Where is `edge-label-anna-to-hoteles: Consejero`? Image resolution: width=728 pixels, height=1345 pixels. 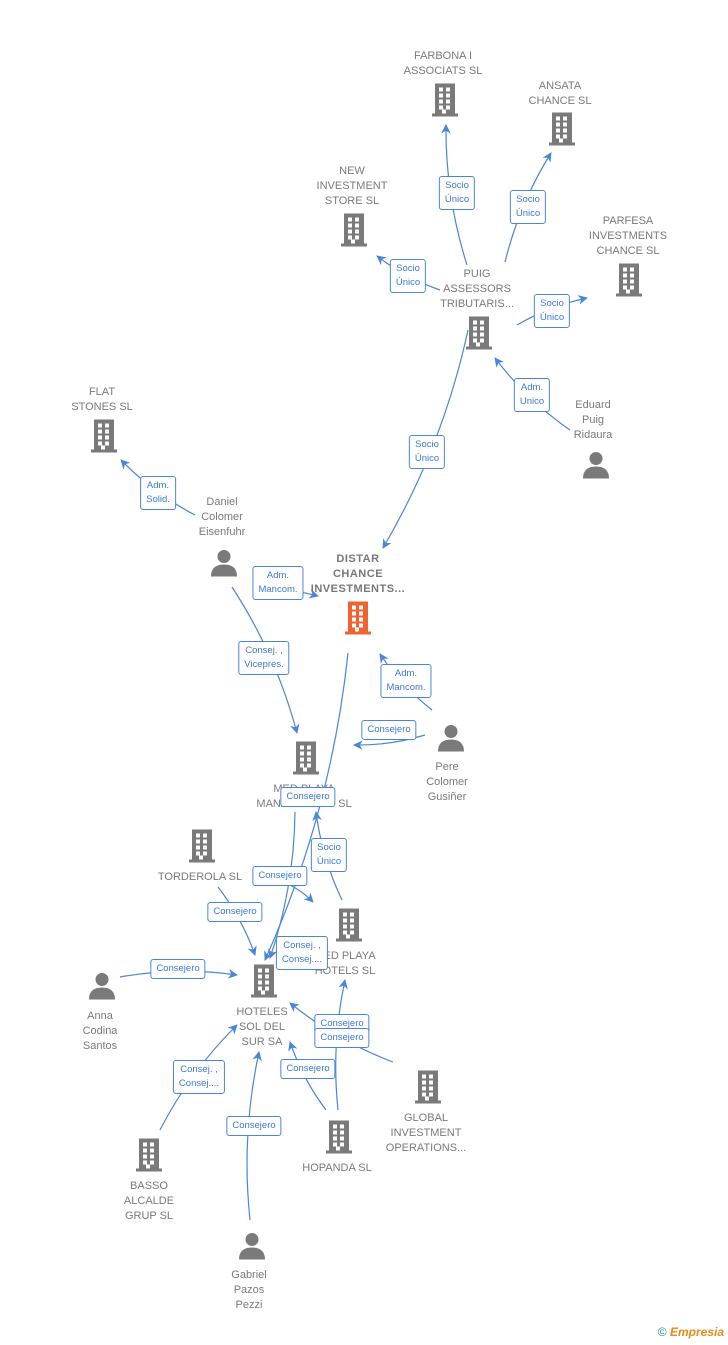 edge-label-anna-to-hoteles: Consejero is located at coordinates (178, 969).